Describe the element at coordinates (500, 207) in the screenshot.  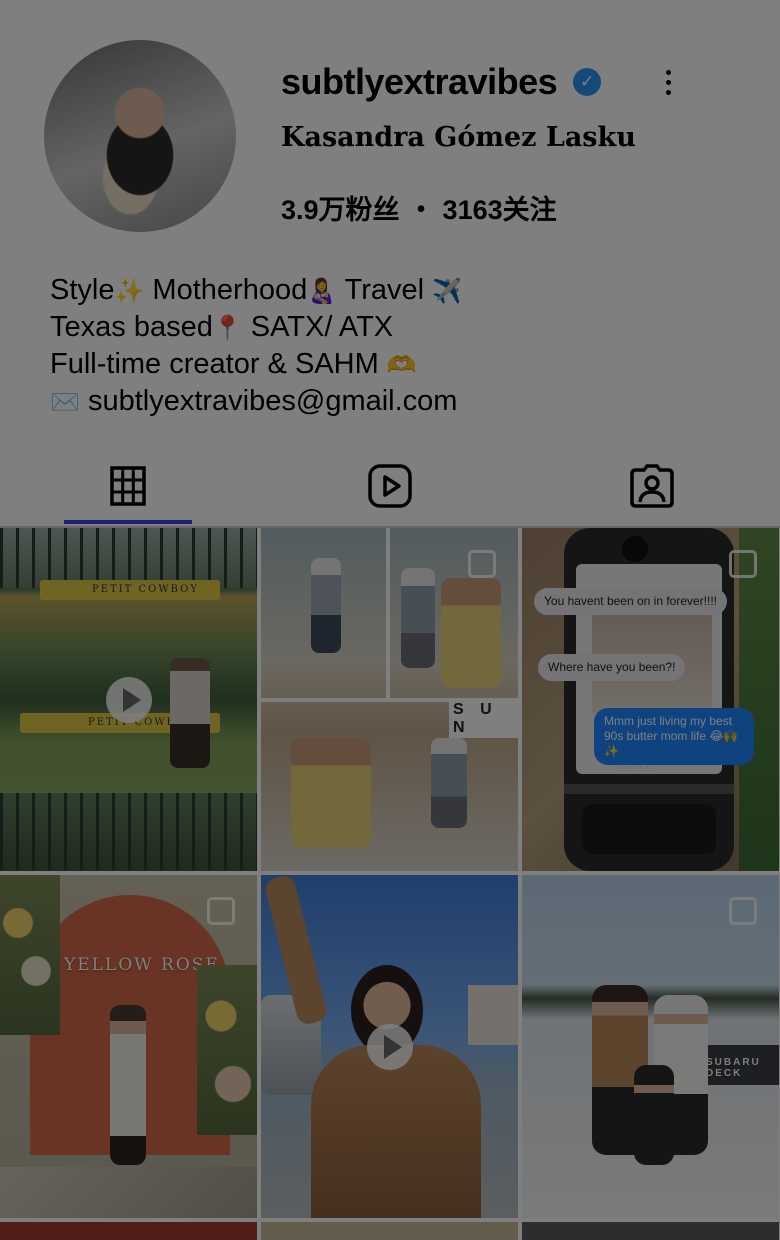
I see `following-count: 3163关注` at that location.